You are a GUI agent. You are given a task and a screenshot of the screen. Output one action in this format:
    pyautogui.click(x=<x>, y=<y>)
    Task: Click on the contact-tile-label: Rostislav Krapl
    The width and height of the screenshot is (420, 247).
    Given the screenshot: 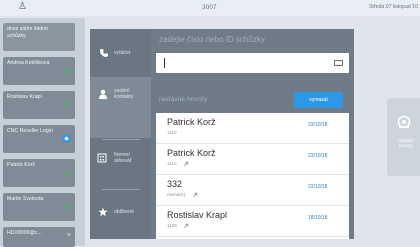 What is the action you would take?
    pyautogui.click(x=24, y=97)
    